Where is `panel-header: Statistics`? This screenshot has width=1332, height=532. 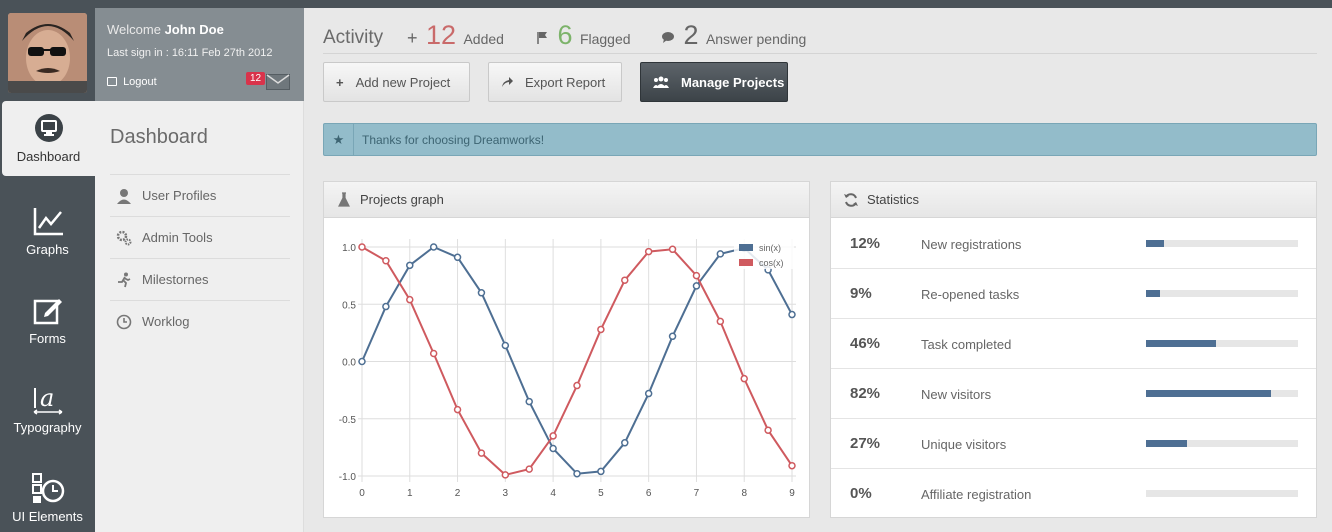 panel-header: Statistics is located at coordinates (1073, 200).